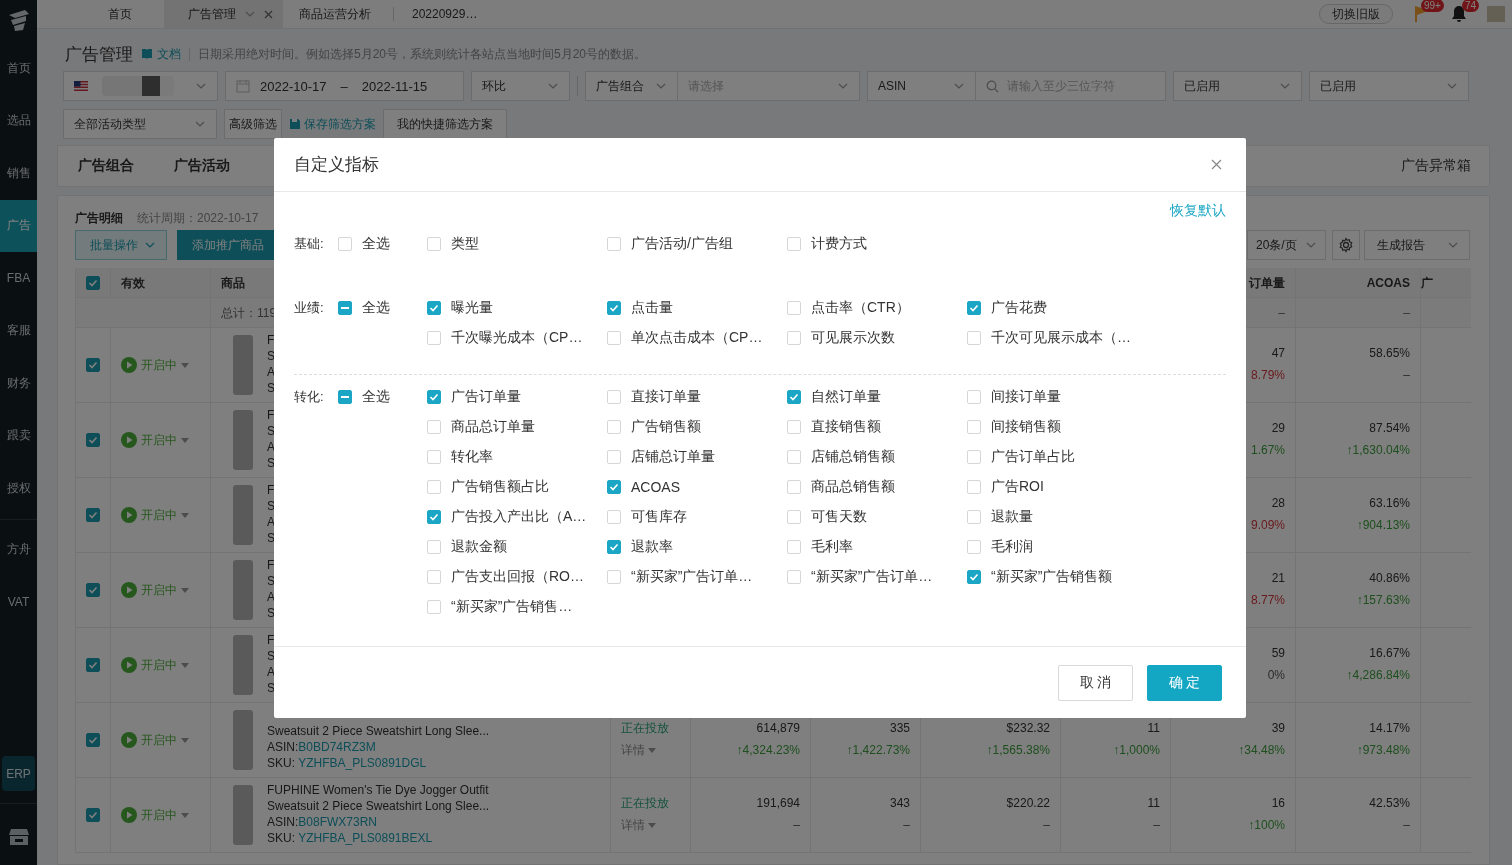  What do you see at coordinates (1216, 164) in the screenshot?
I see `close-button` at bounding box center [1216, 164].